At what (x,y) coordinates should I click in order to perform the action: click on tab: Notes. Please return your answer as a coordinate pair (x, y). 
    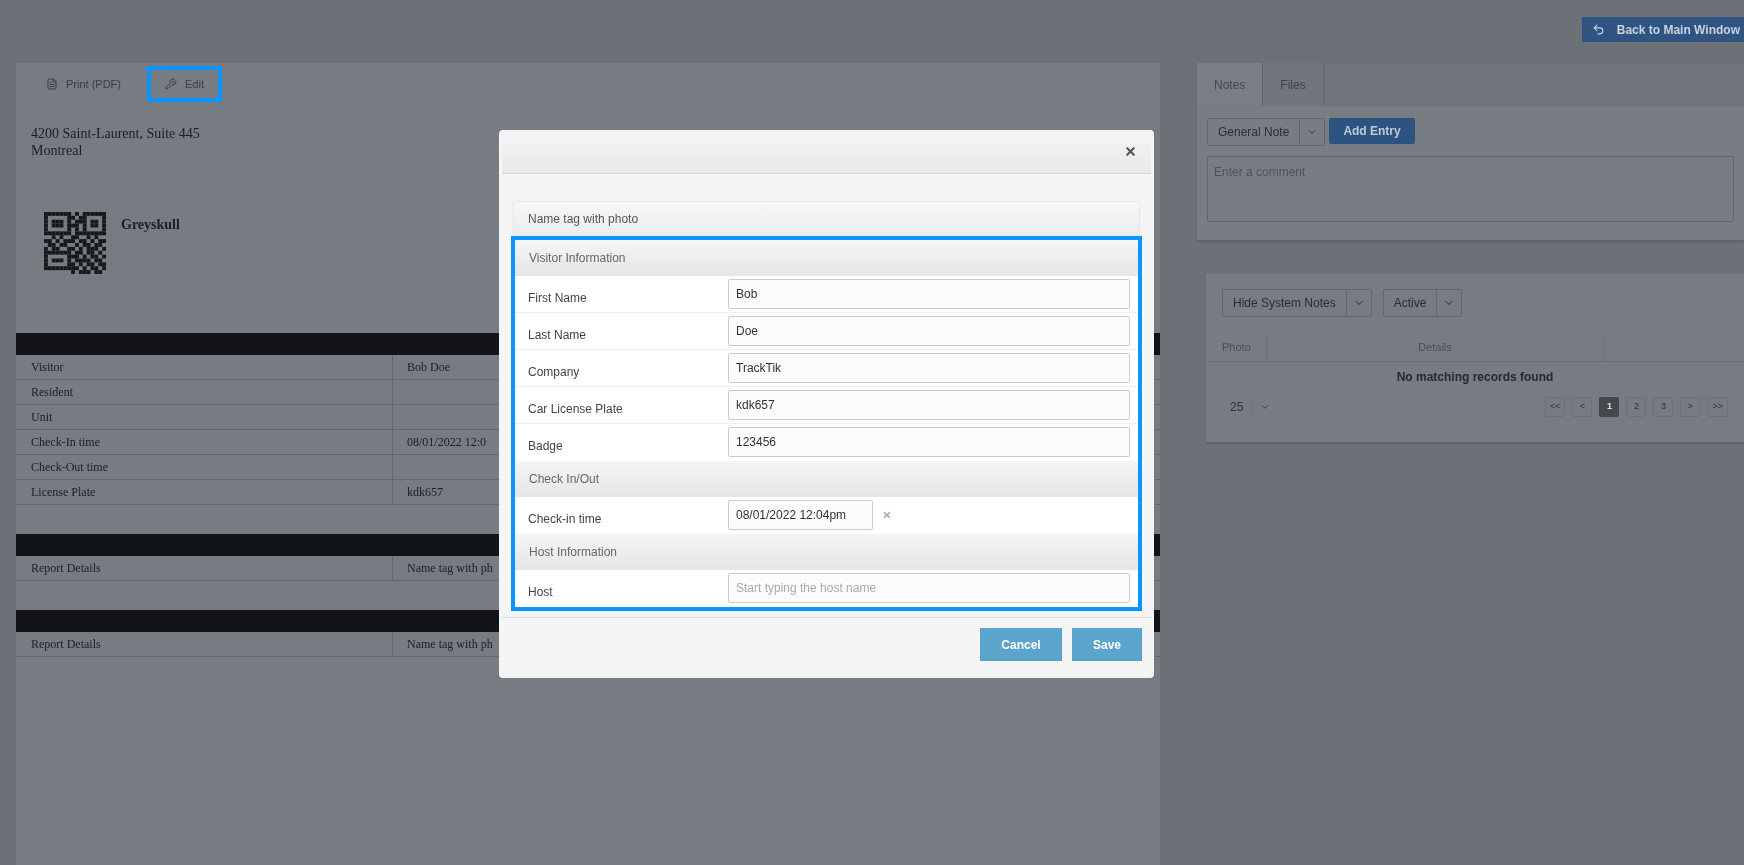
    Looking at the image, I should click on (1230, 84).